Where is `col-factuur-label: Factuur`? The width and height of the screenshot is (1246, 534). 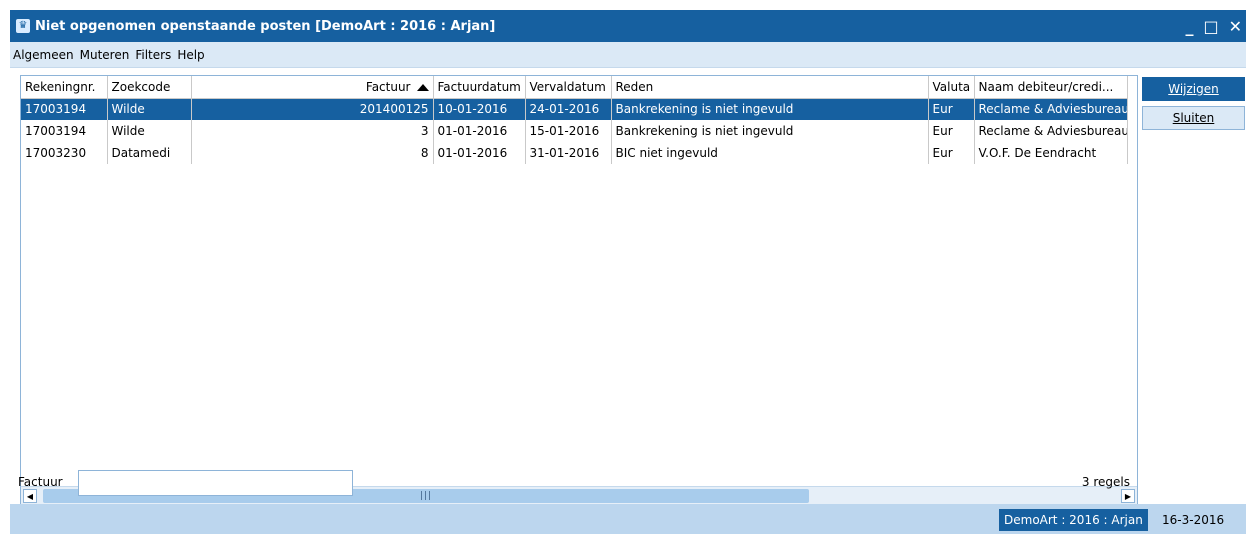
col-factuur-label: Factuur is located at coordinates (388, 86).